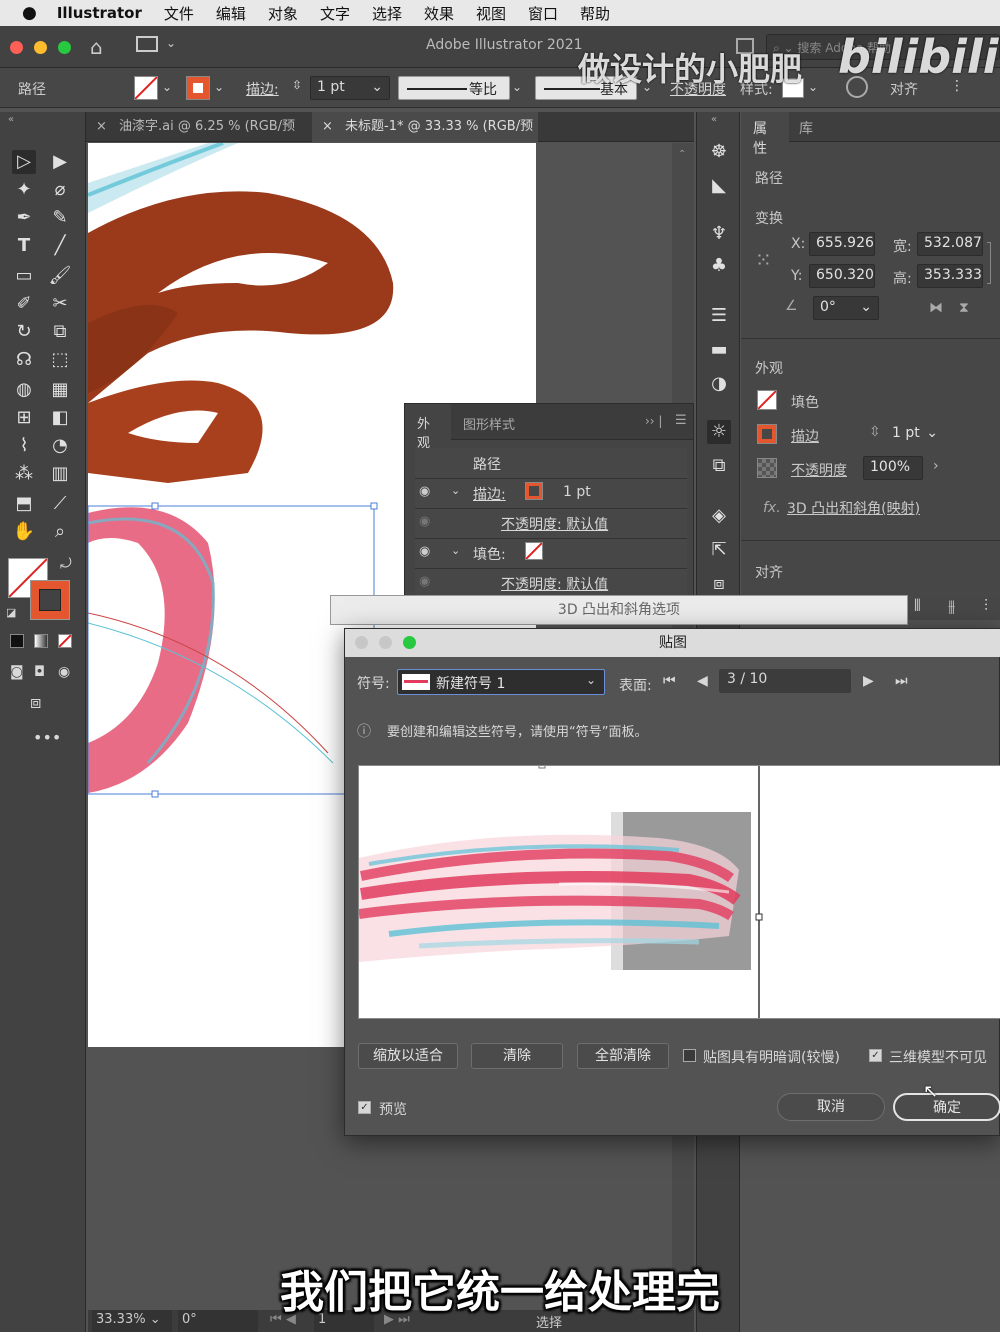  What do you see at coordinates (24, 360) in the screenshot?
I see `warp-tool-icon: ☊` at bounding box center [24, 360].